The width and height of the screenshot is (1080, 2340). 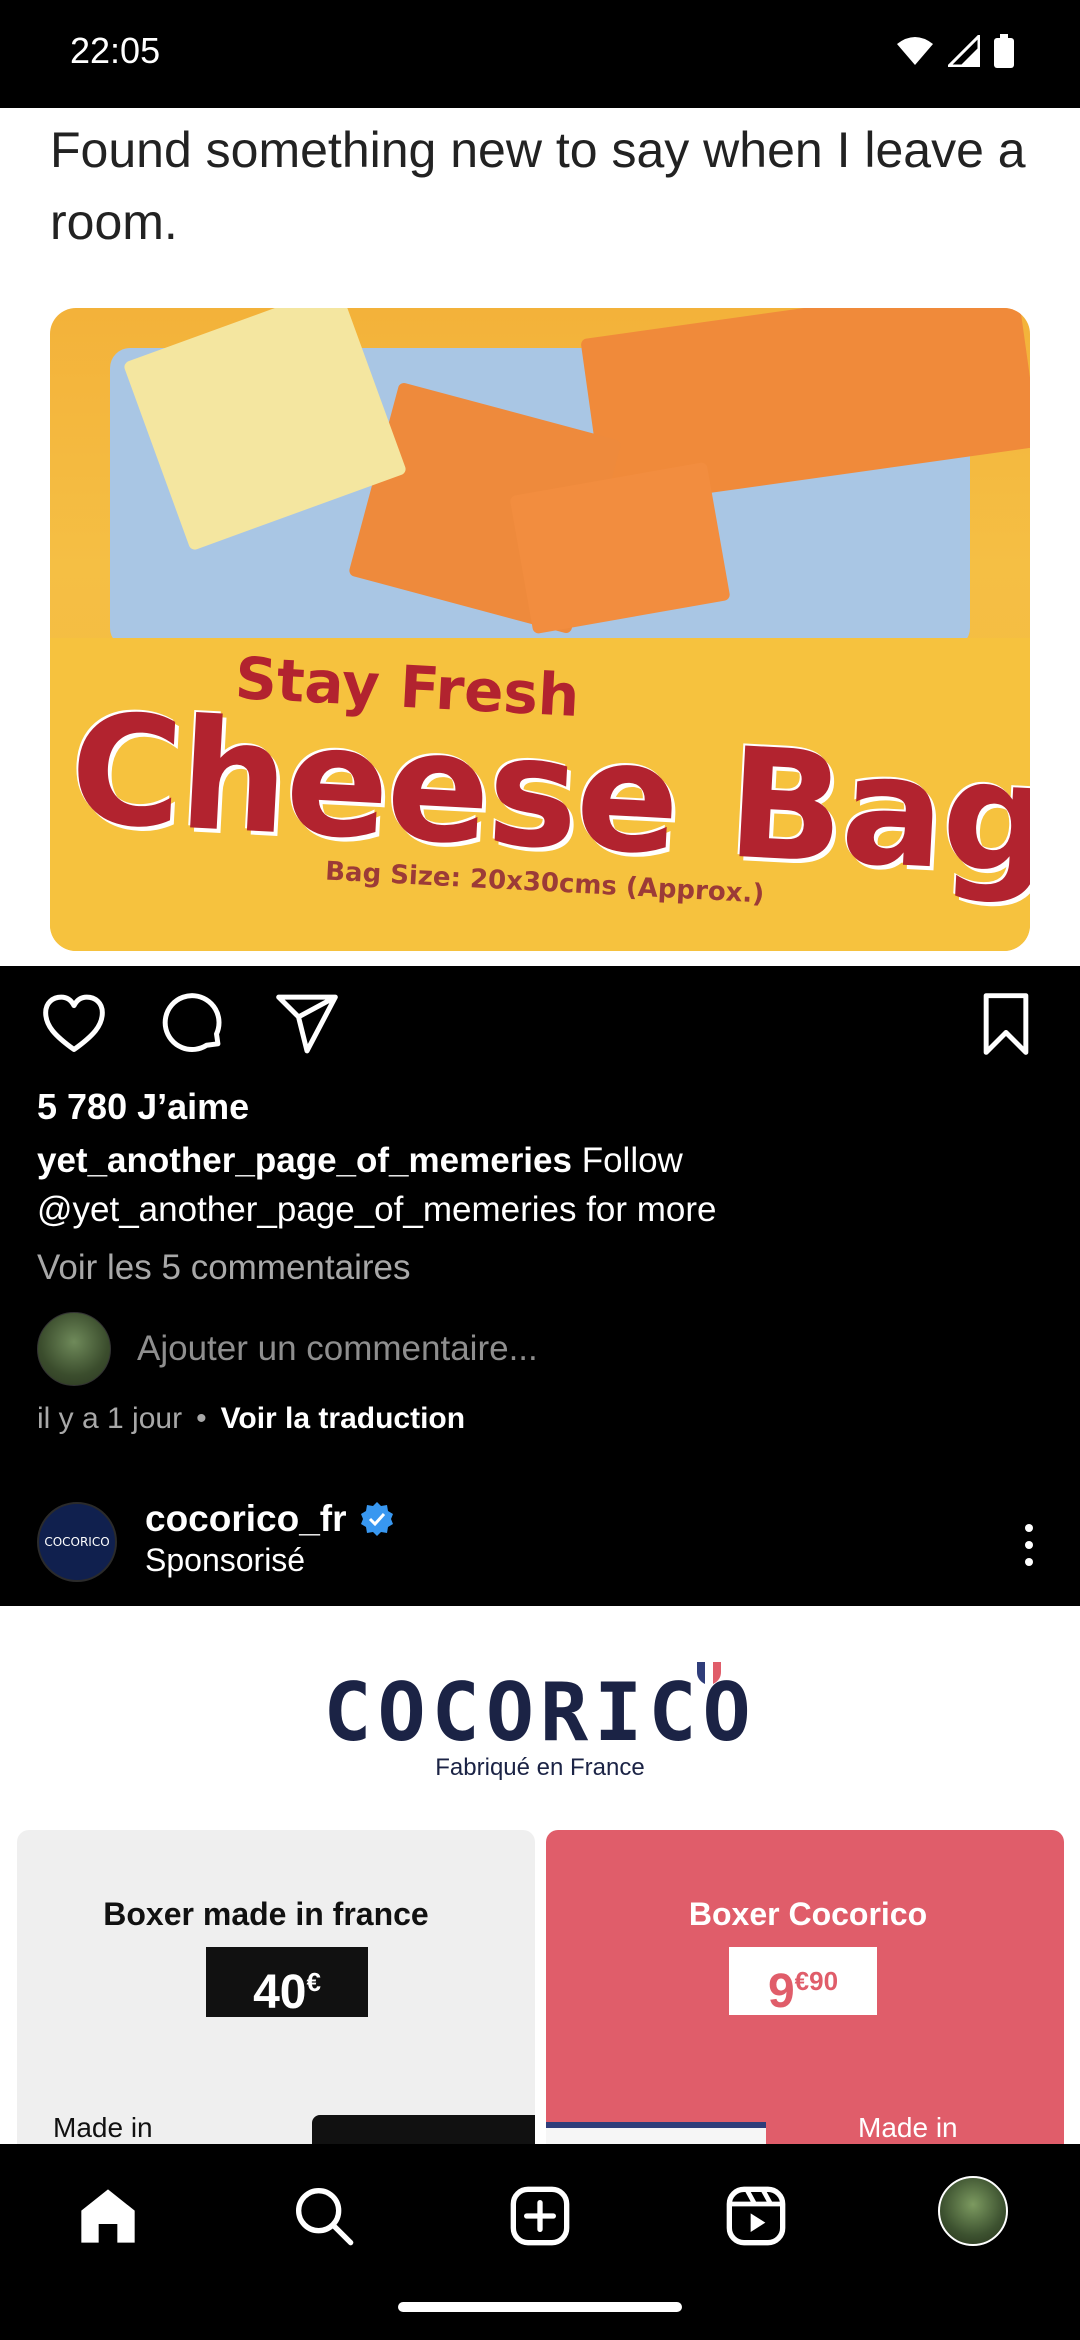 I want to click on post-meta: il y a 1 jour • Voir la traduction, so click(x=251, y=1419).